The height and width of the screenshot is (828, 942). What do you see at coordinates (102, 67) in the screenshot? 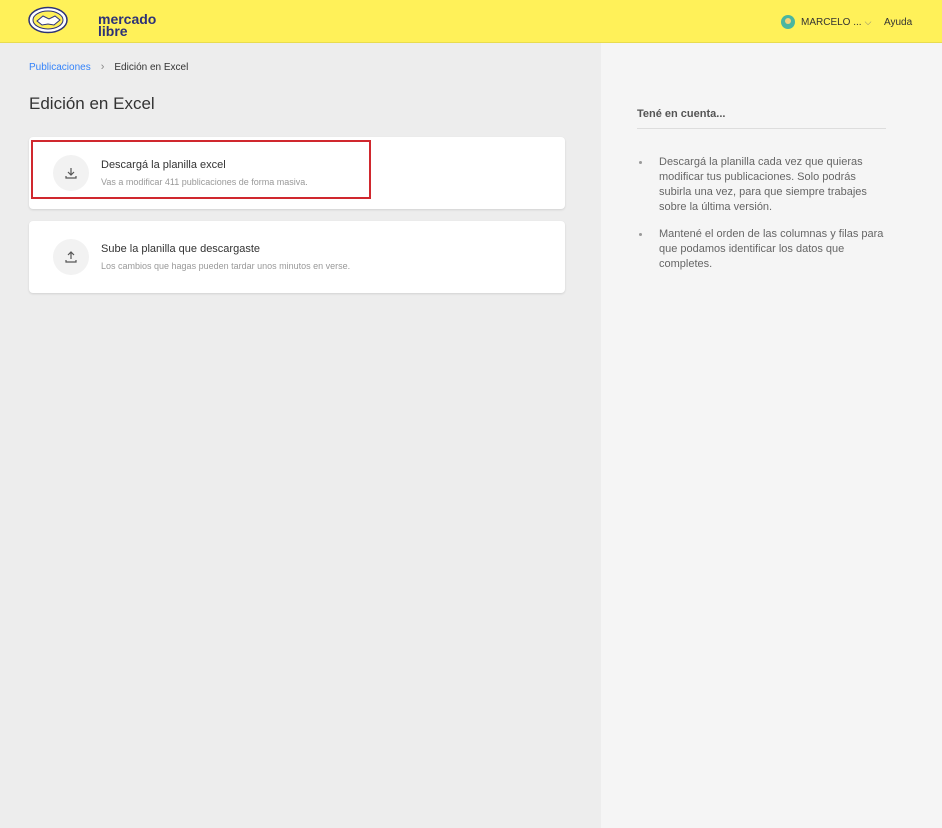
I see `chevron-right-icon: ›` at bounding box center [102, 67].